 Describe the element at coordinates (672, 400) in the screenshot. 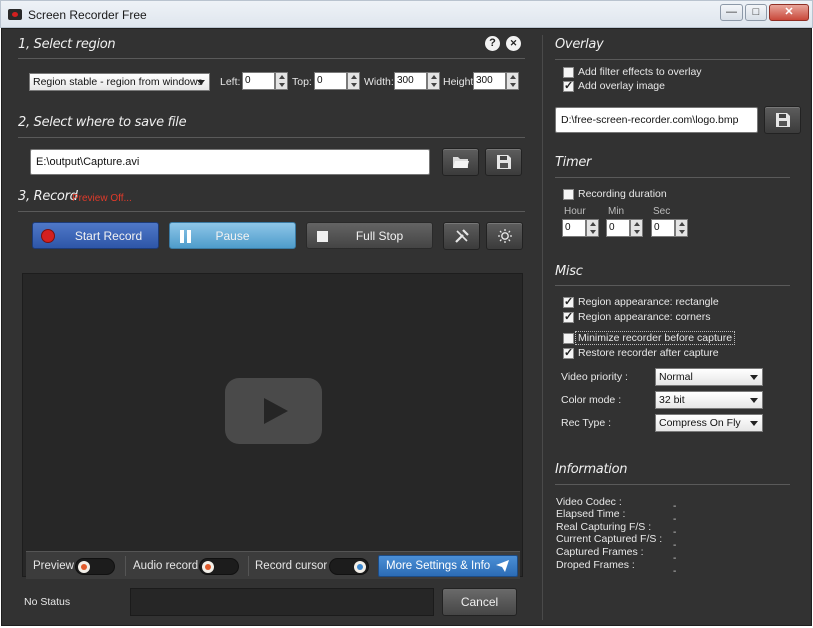

I see `color-mode-value: 32 bit` at that location.